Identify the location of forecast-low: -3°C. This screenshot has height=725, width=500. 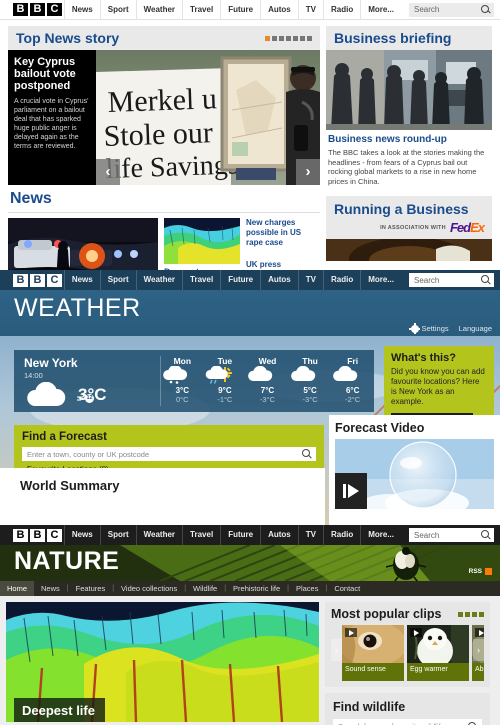
(267, 399).